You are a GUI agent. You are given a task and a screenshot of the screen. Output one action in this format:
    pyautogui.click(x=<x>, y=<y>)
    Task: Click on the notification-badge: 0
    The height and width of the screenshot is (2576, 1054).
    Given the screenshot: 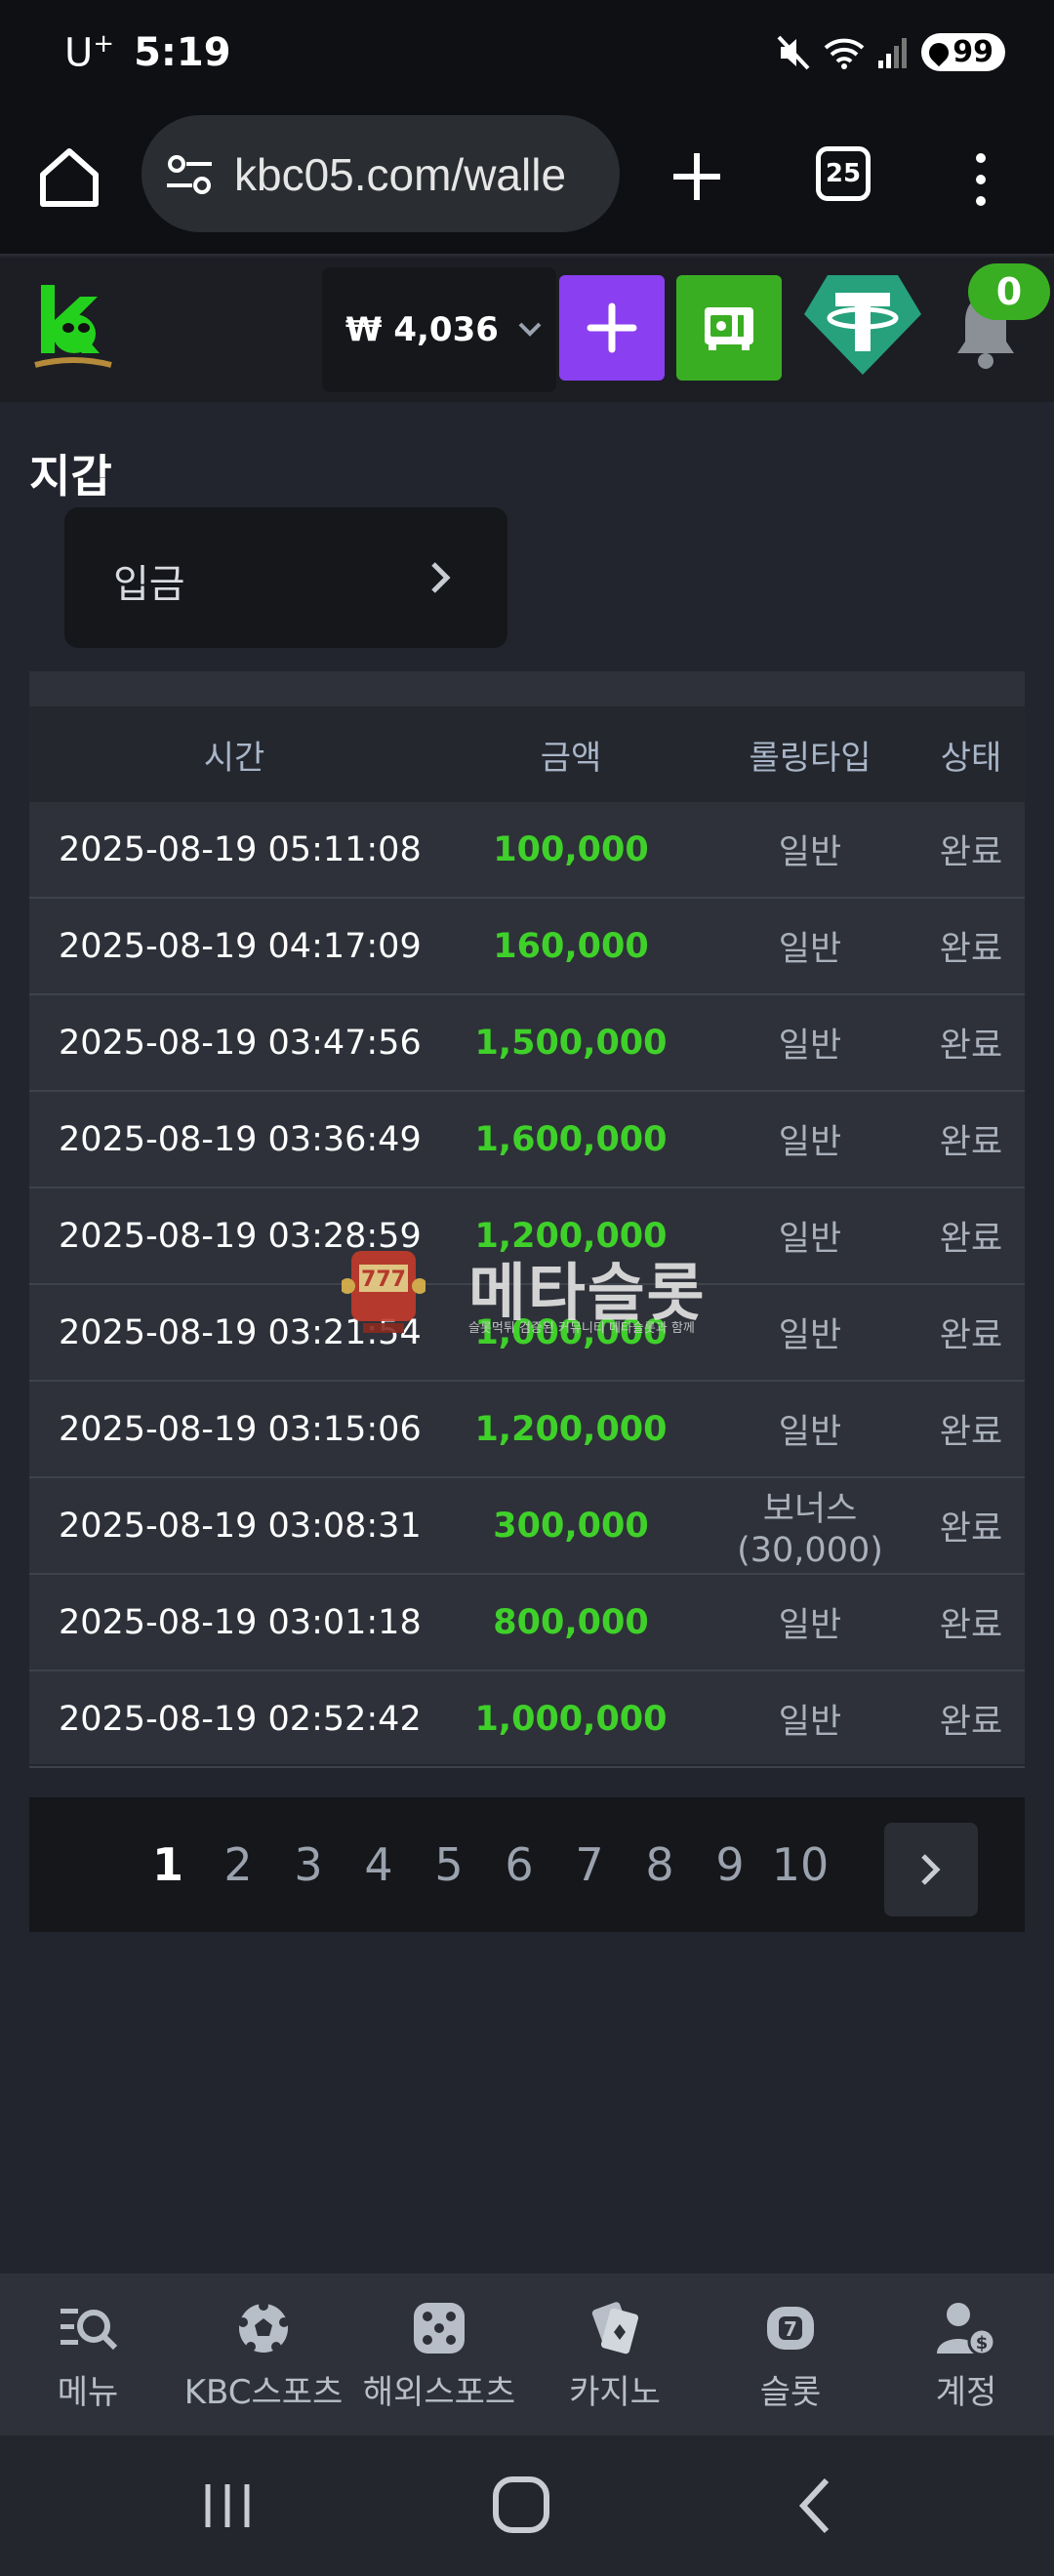 What is the action you would take?
    pyautogui.click(x=1009, y=291)
    